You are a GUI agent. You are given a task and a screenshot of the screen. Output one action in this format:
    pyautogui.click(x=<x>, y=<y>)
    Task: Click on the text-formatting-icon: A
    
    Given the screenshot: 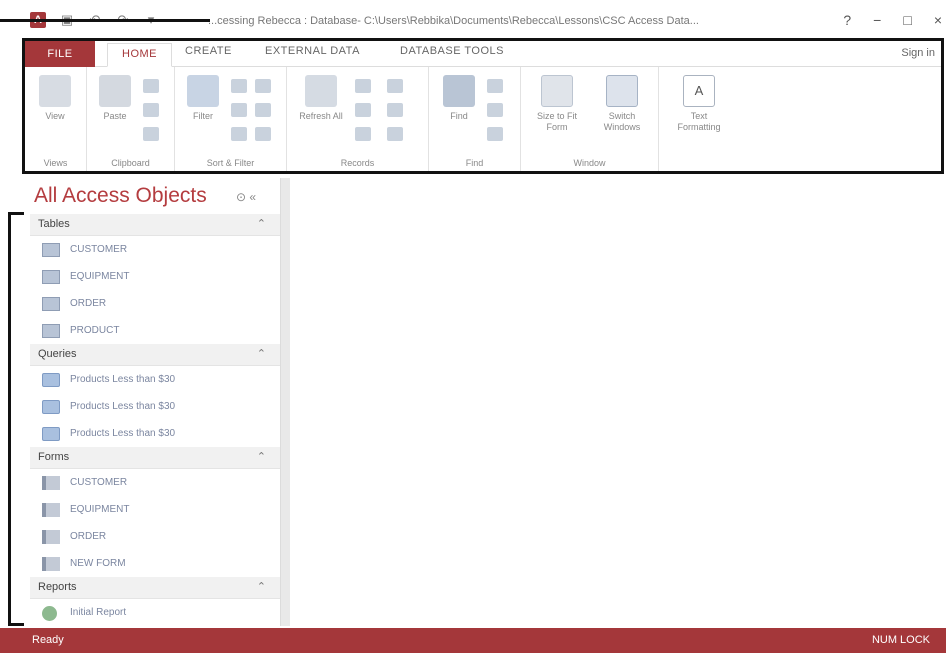 What is the action you would take?
    pyautogui.click(x=699, y=91)
    